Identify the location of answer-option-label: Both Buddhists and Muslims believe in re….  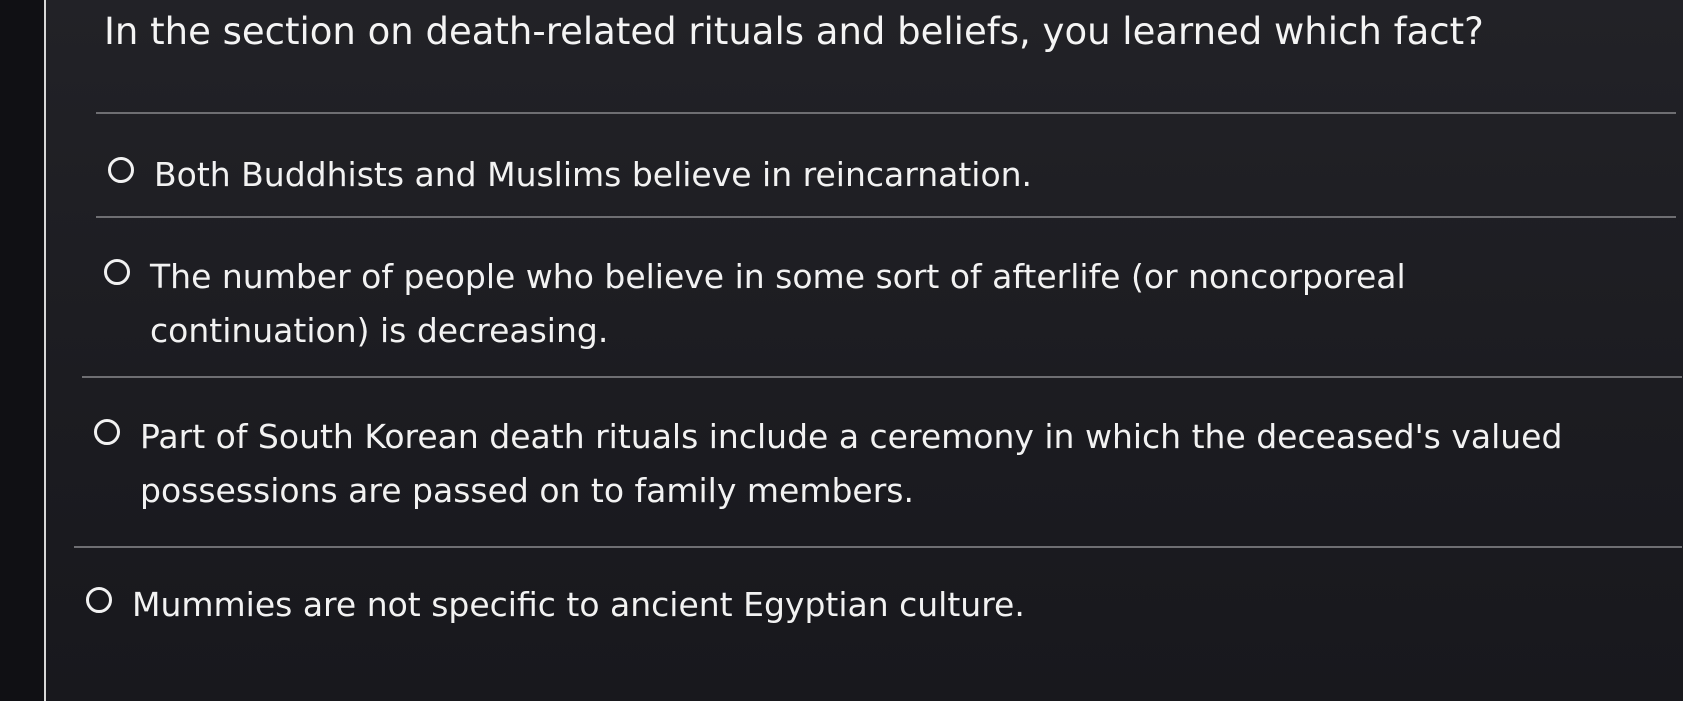
(593, 175).